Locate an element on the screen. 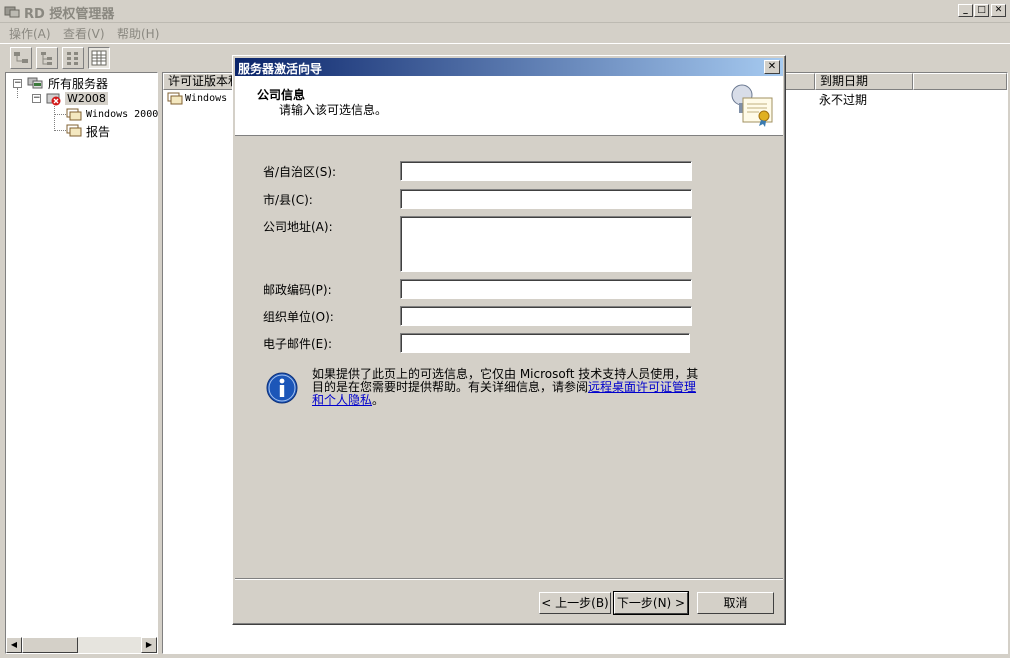  dialog-title-bar: 服务器激活向导 ✕ is located at coordinates (509, 67).